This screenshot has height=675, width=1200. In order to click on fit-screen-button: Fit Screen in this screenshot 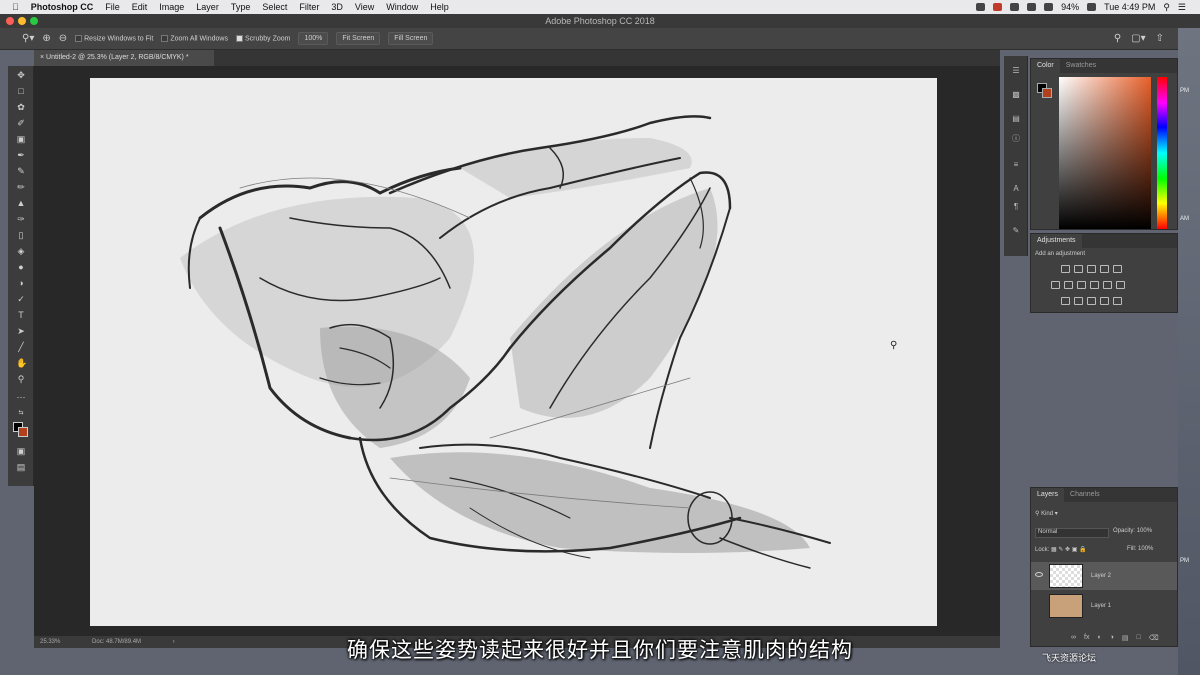, I will do `click(358, 38)`.